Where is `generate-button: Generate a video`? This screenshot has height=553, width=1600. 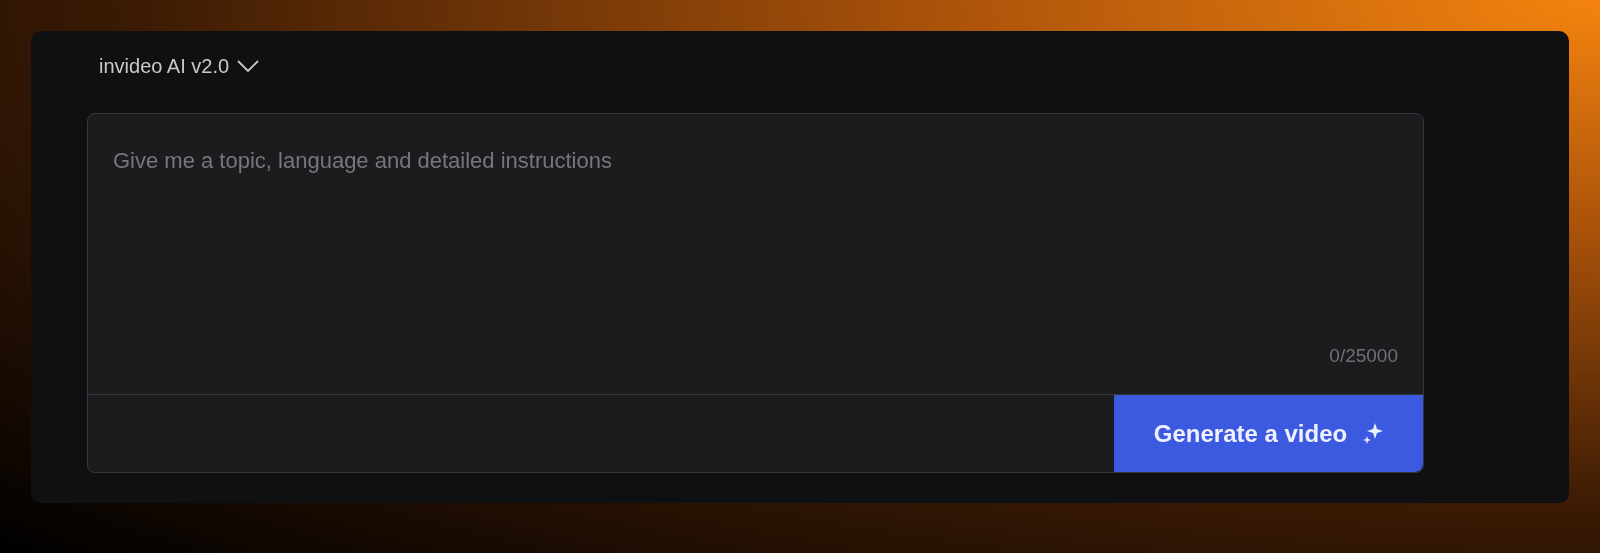
generate-button: Generate a video is located at coordinates (1268, 433).